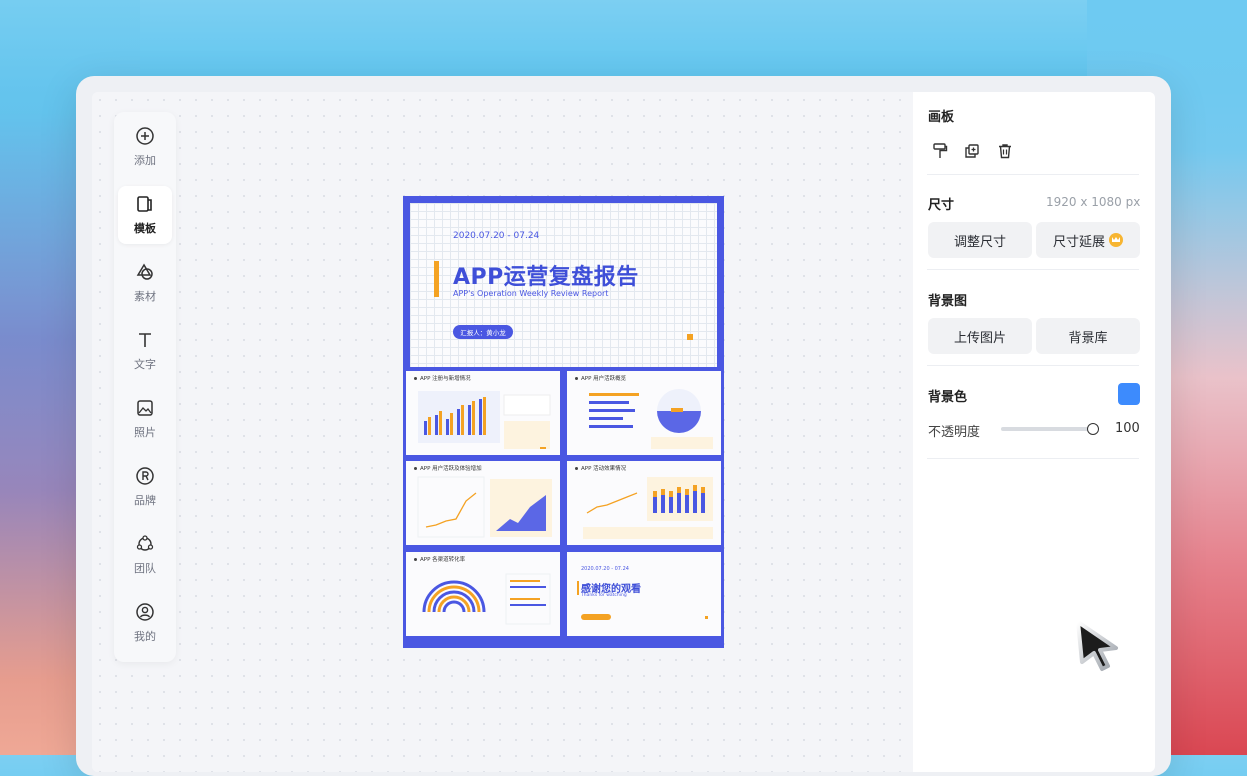 The image size is (1247, 776). Describe the element at coordinates (145, 136) in the screenshot. I see `plus-circle-icon` at that location.